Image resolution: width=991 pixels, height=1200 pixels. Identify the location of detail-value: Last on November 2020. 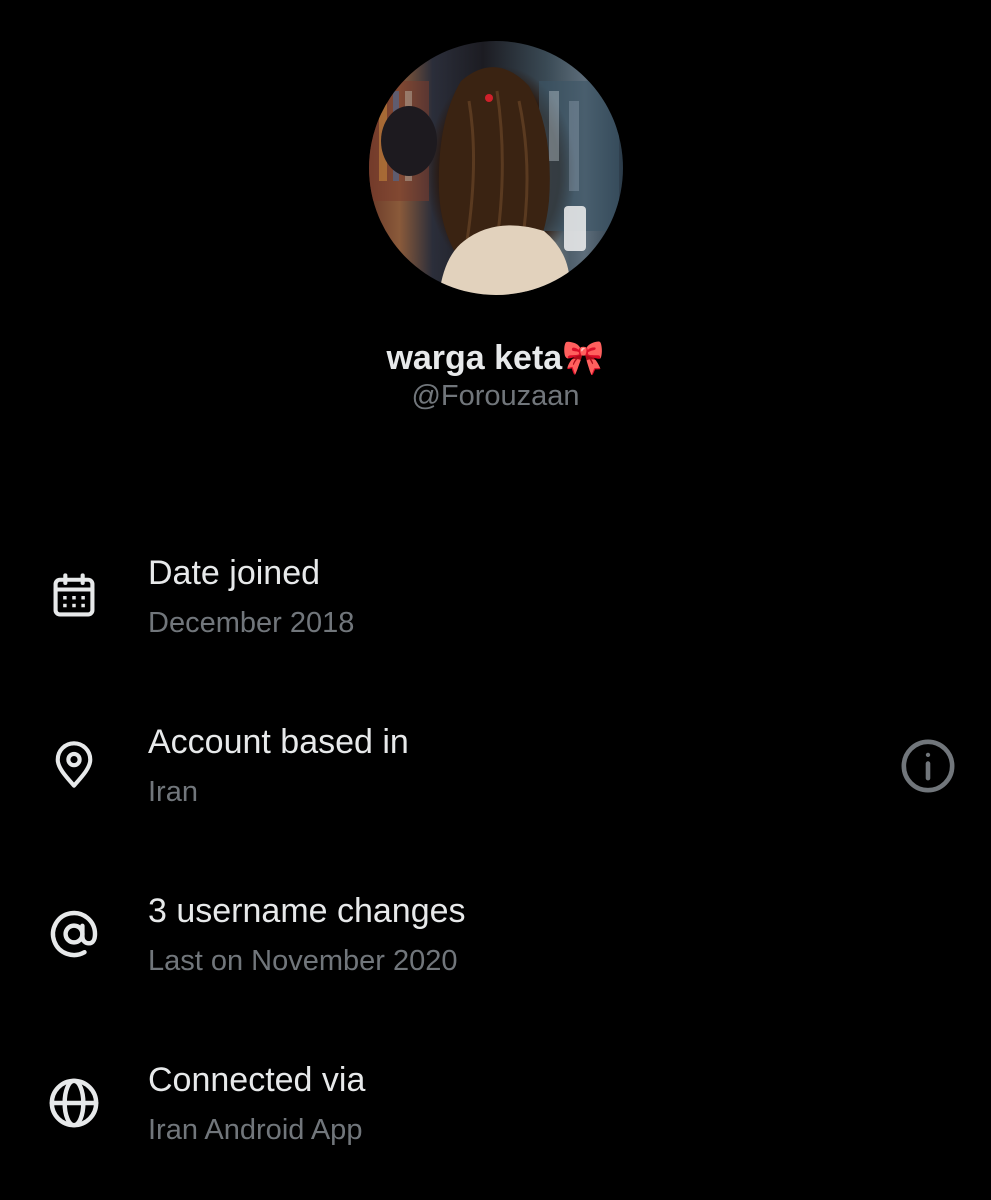
(303, 961).